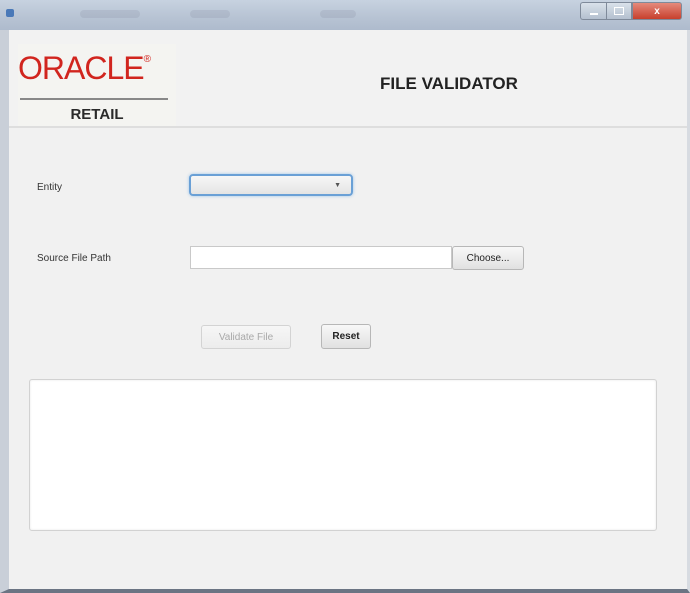  I want to click on close-button: x, so click(657, 11).